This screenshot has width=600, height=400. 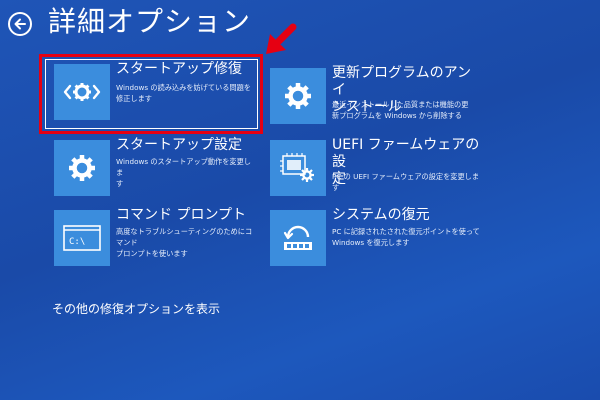 What do you see at coordinates (281, 38) in the screenshot?
I see `pointer-arrow-icon` at bounding box center [281, 38].